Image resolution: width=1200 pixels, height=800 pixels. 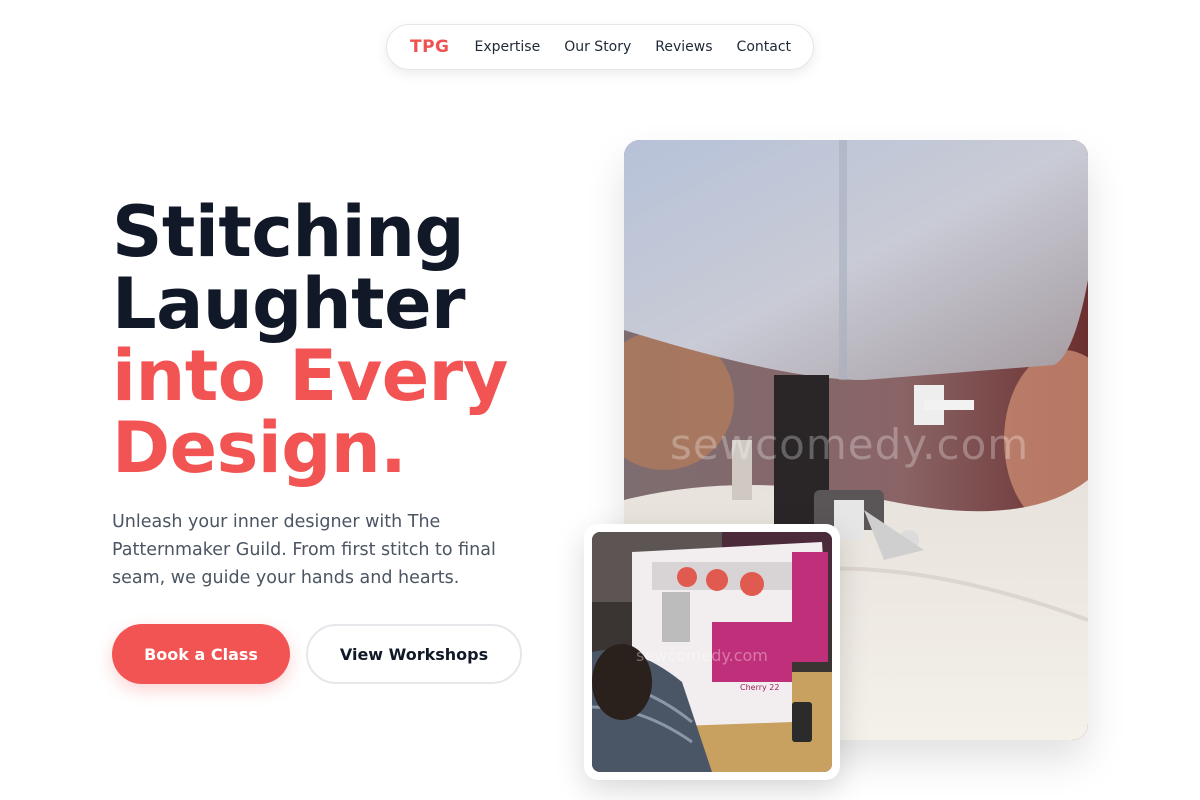 What do you see at coordinates (850, 444) in the screenshot?
I see `main-image-watermark: sewcomedy.com` at bounding box center [850, 444].